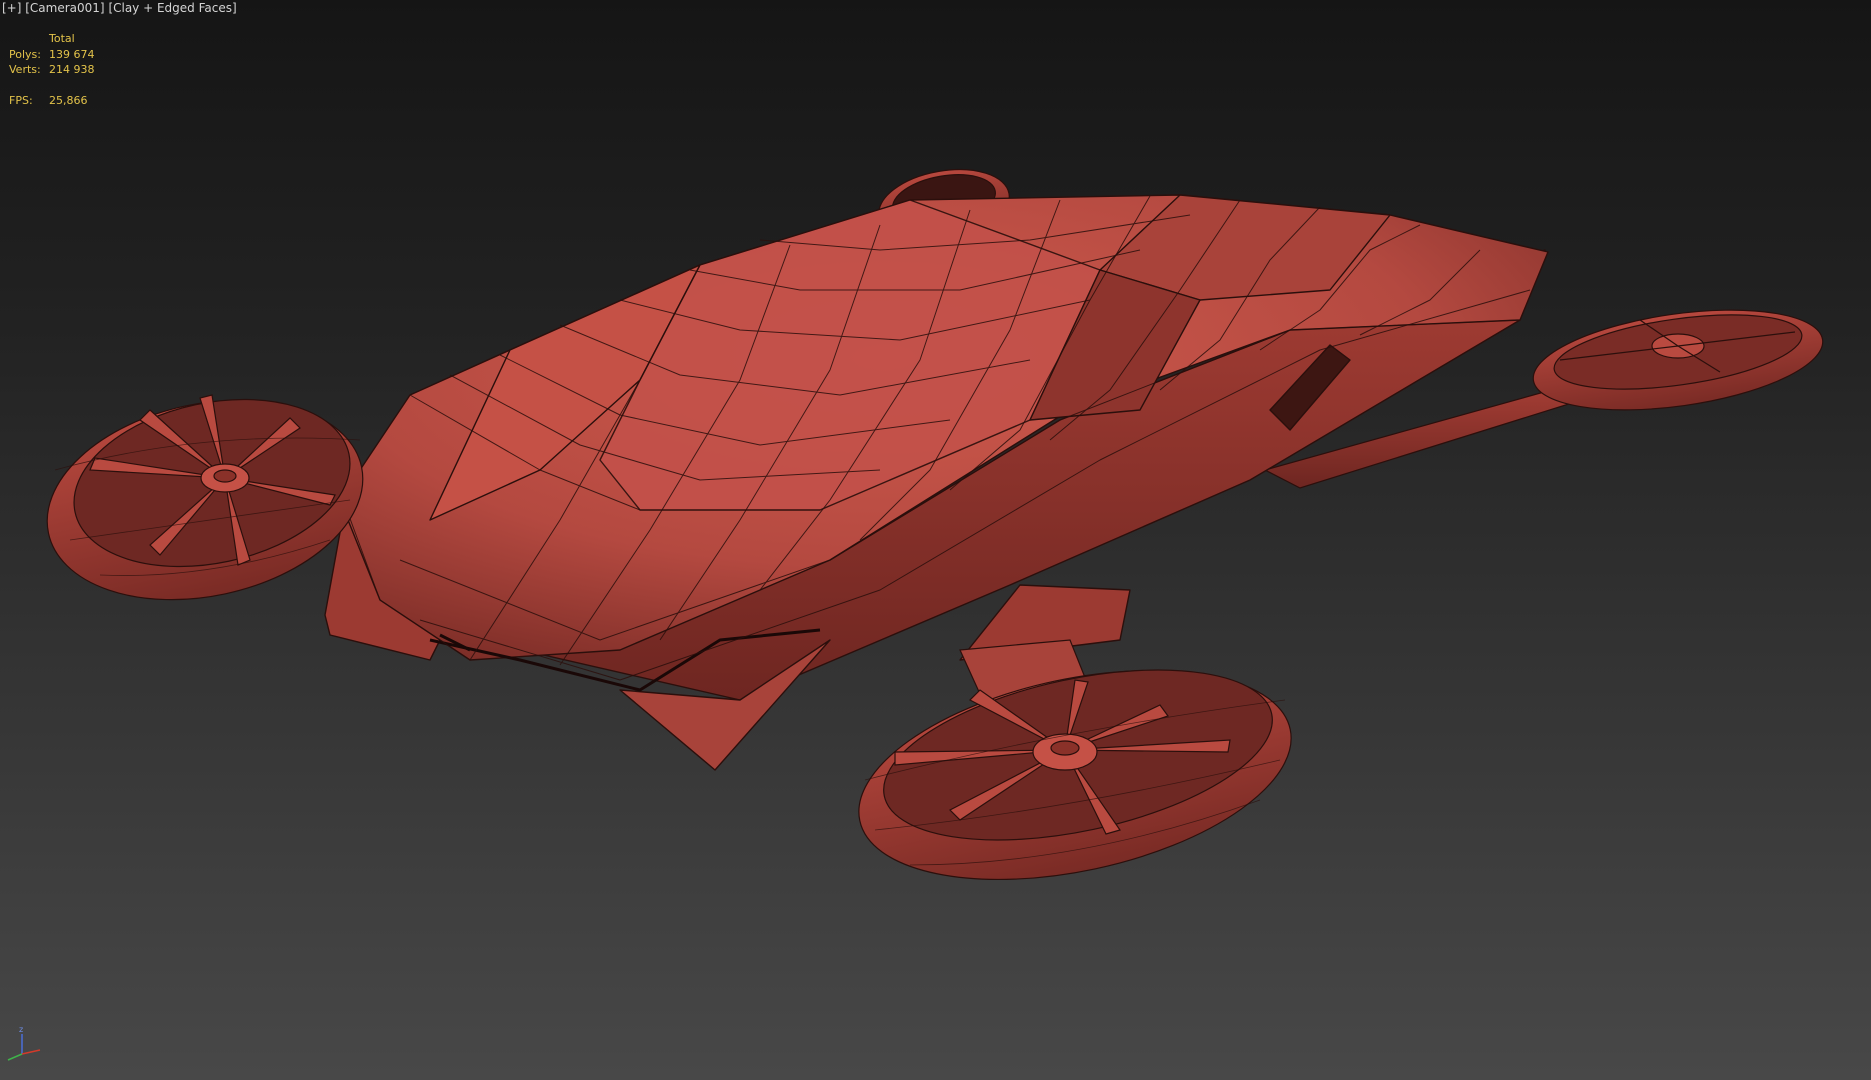 Image resolution: width=1871 pixels, height=1080 pixels. Describe the element at coordinates (31, 1052) in the screenshot. I see `x-axis` at that location.